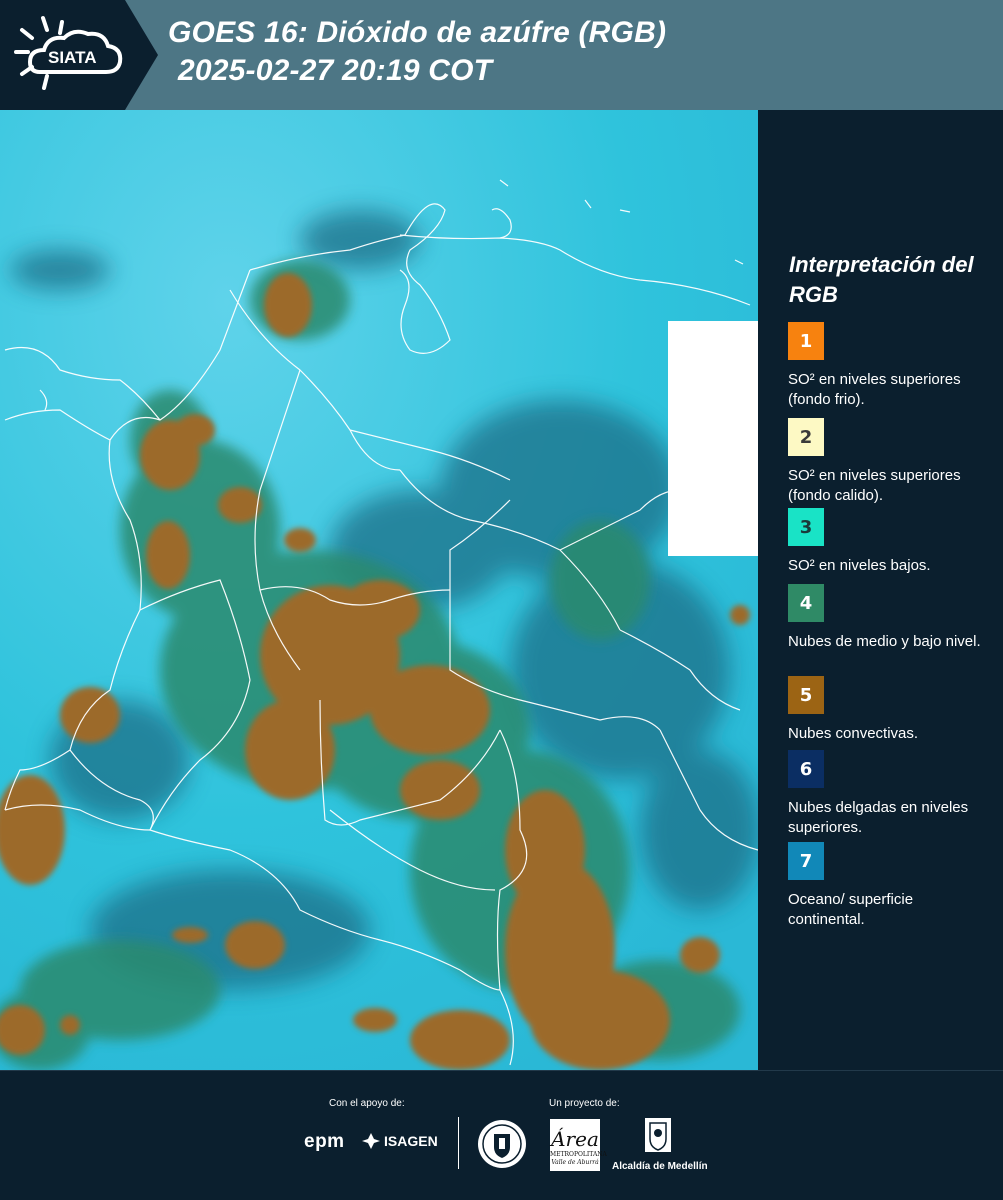  Describe the element at coordinates (367, 1103) in the screenshot. I see `support-label: Con el apoyo de:` at that location.